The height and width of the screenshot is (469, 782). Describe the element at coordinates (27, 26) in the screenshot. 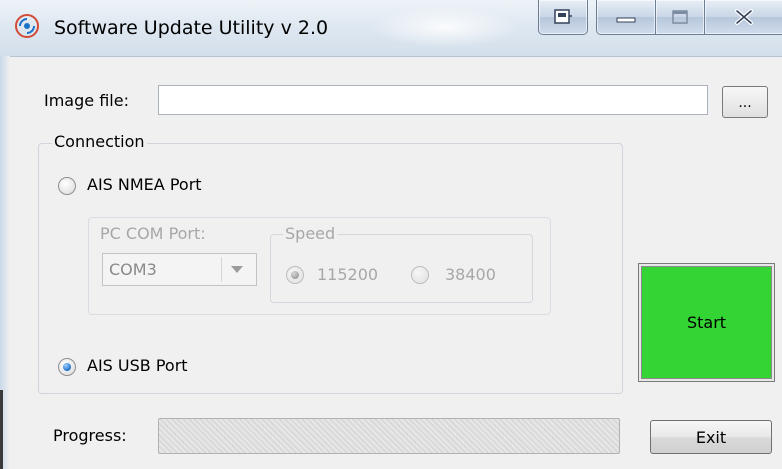

I see `update-signal-icon` at that location.